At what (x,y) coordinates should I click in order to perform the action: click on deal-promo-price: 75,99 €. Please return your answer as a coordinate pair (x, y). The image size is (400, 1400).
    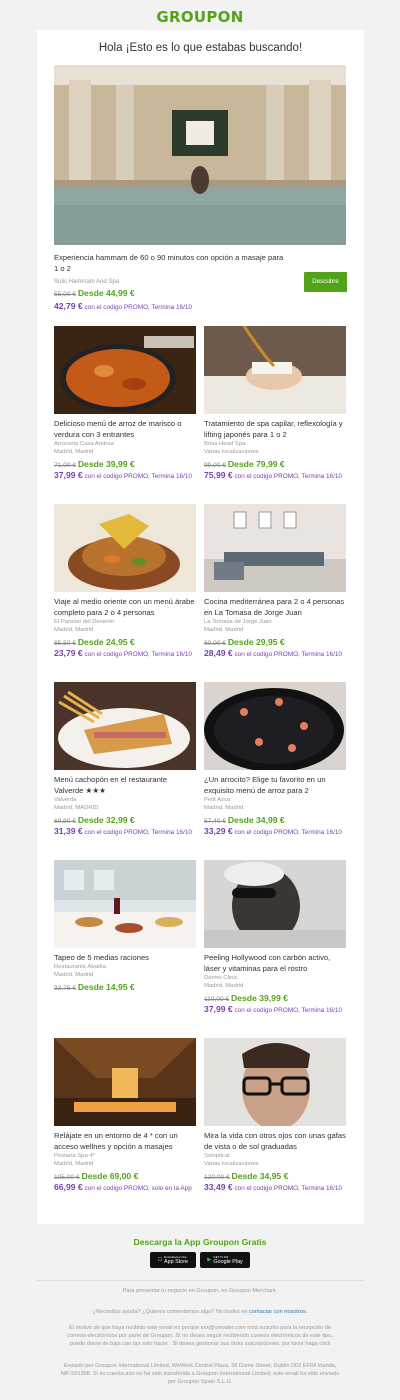
    Looking at the image, I should click on (218, 475).